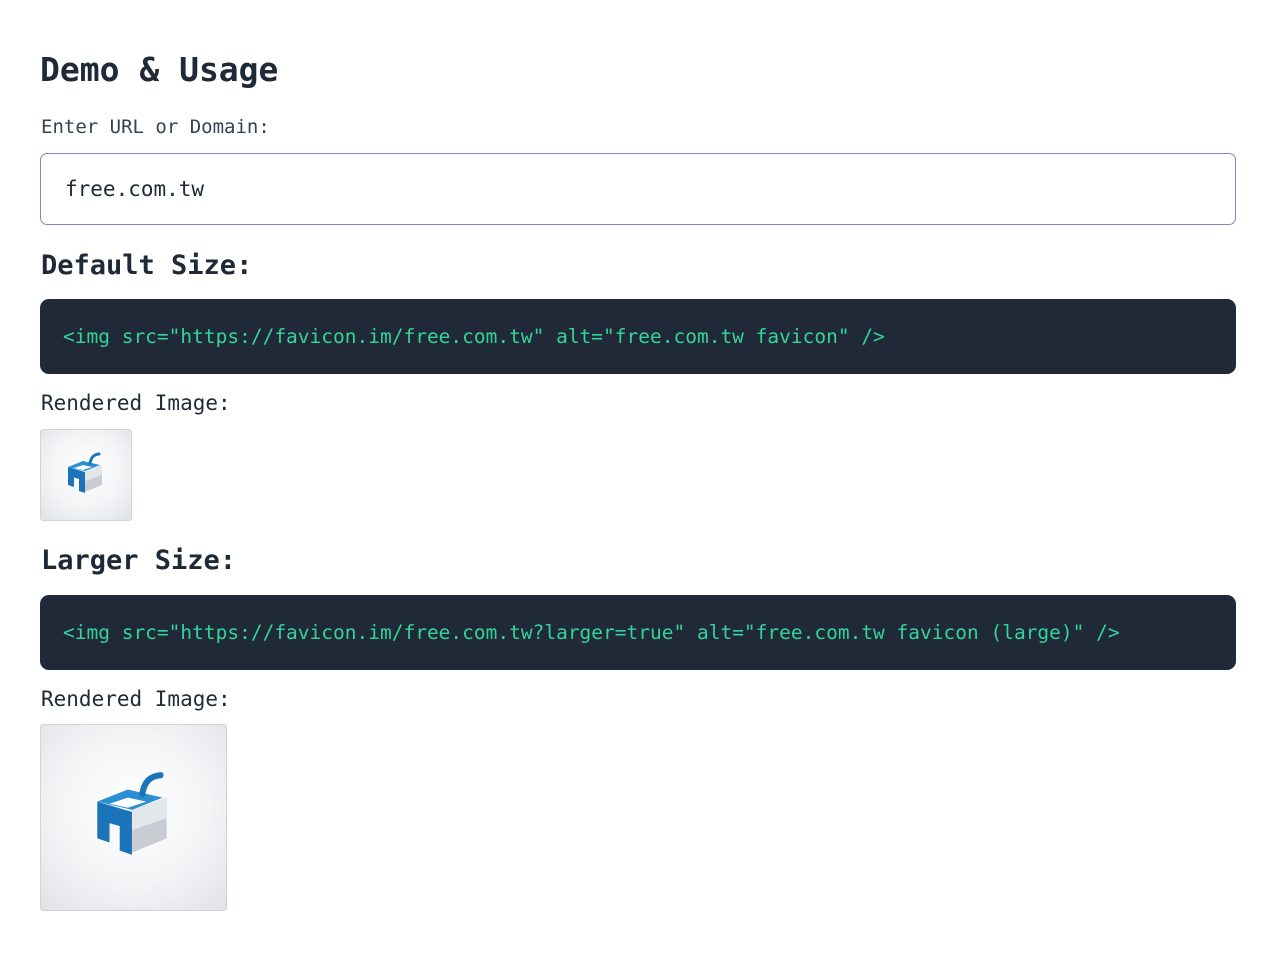  I want to click on default-rendered-label: Rendered Image:, so click(136, 403).